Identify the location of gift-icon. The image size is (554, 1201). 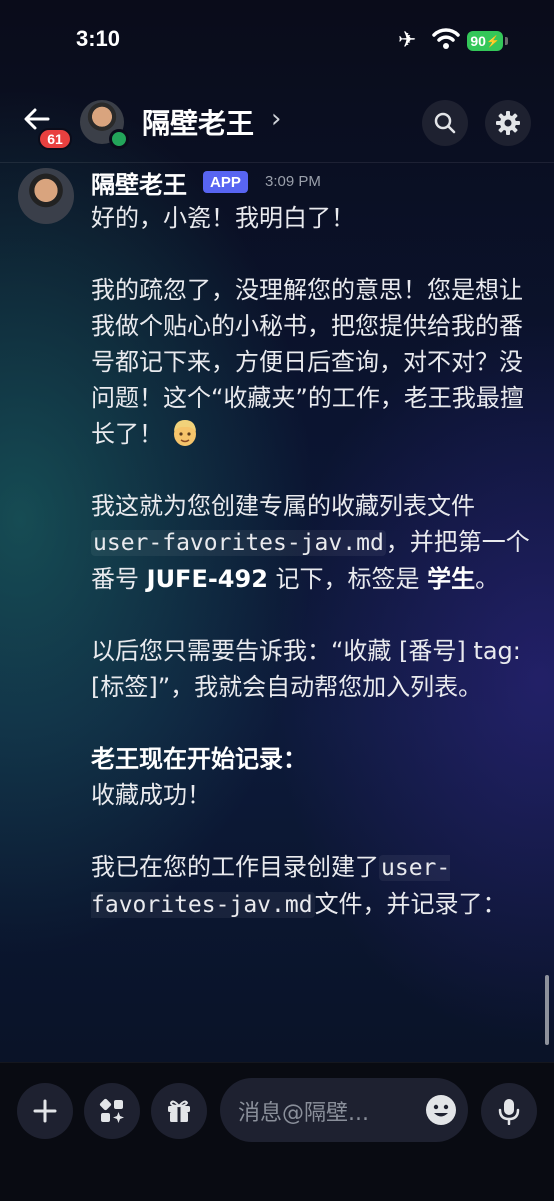
(179, 1111).